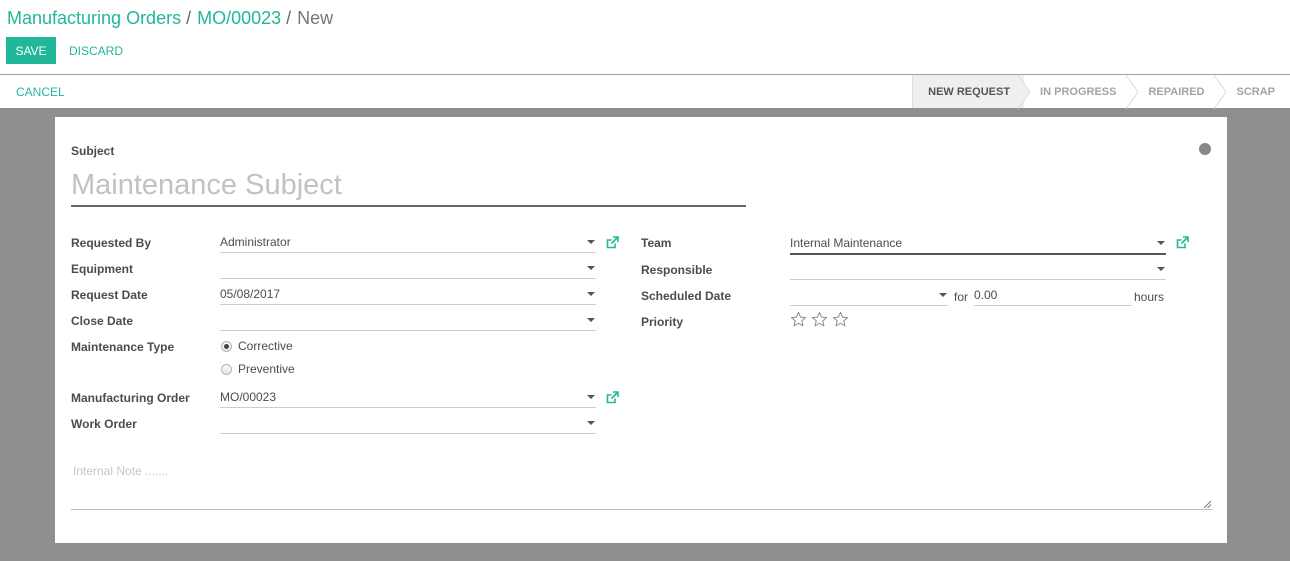 The width and height of the screenshot is (1290, 561). I want to click on stage-label: REPAIRED, so click(1176, 92).